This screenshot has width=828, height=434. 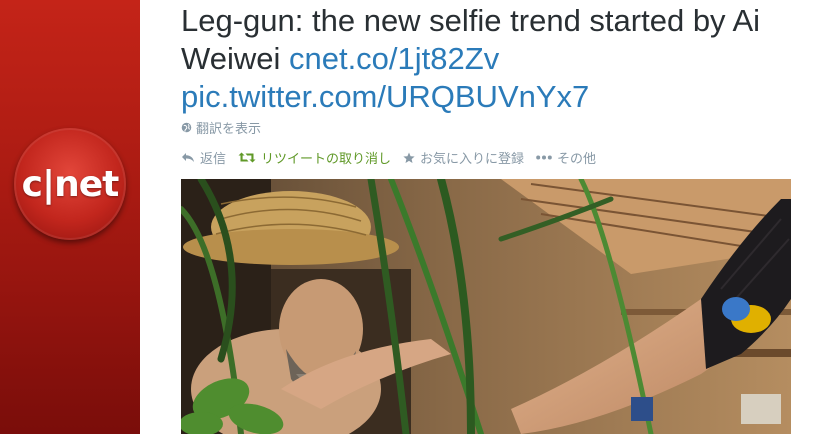 What do you see at coordinates (326, 158) in the screenshot?
I see `retweet-label: リツイートの取り消し` at bounding box center [326, 158].